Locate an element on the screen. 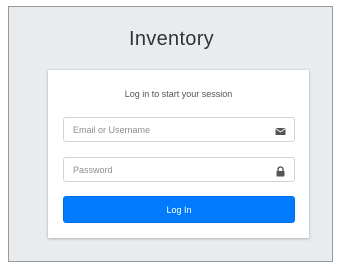 The height and width of the screenshot is (268, 343). lock-icon is located at coordinates (280, 170).